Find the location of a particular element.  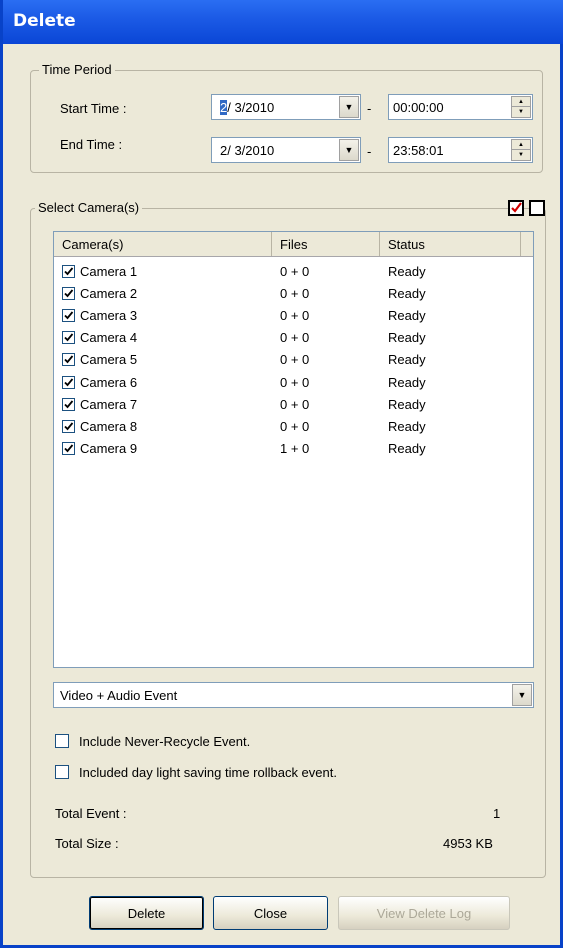

camera-name: Camera 7 is located at coordinates (109, 404).